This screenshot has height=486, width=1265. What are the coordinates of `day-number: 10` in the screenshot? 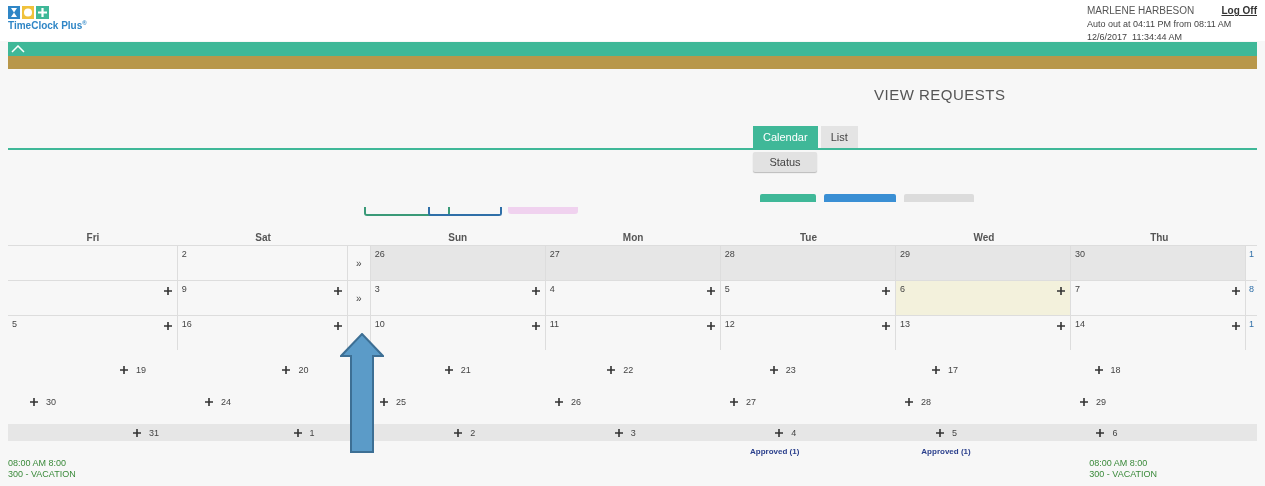 It's located at (379, 324).